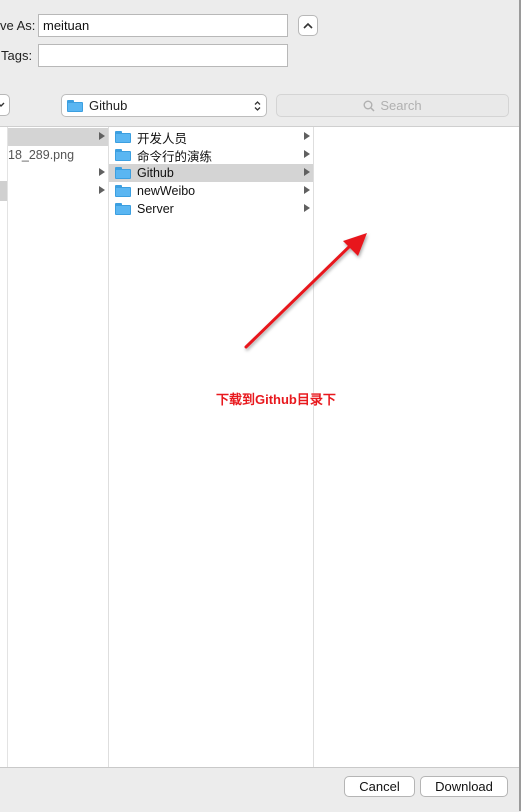 This screenshot has width=521, height=812. I want to click on annotation-text: 下载到Github目录下, so click(276, 399).